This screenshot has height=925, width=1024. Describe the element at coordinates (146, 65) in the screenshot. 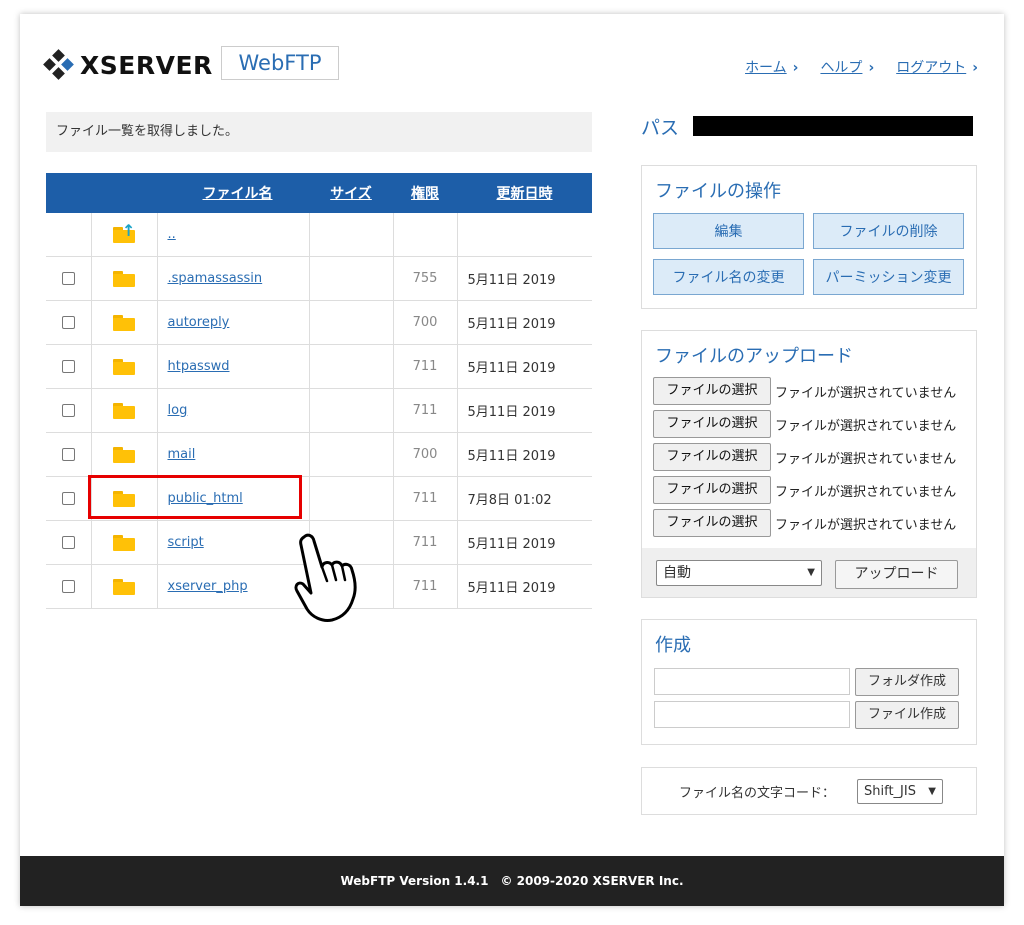

I see `logo-text: XSERVER` at that location.